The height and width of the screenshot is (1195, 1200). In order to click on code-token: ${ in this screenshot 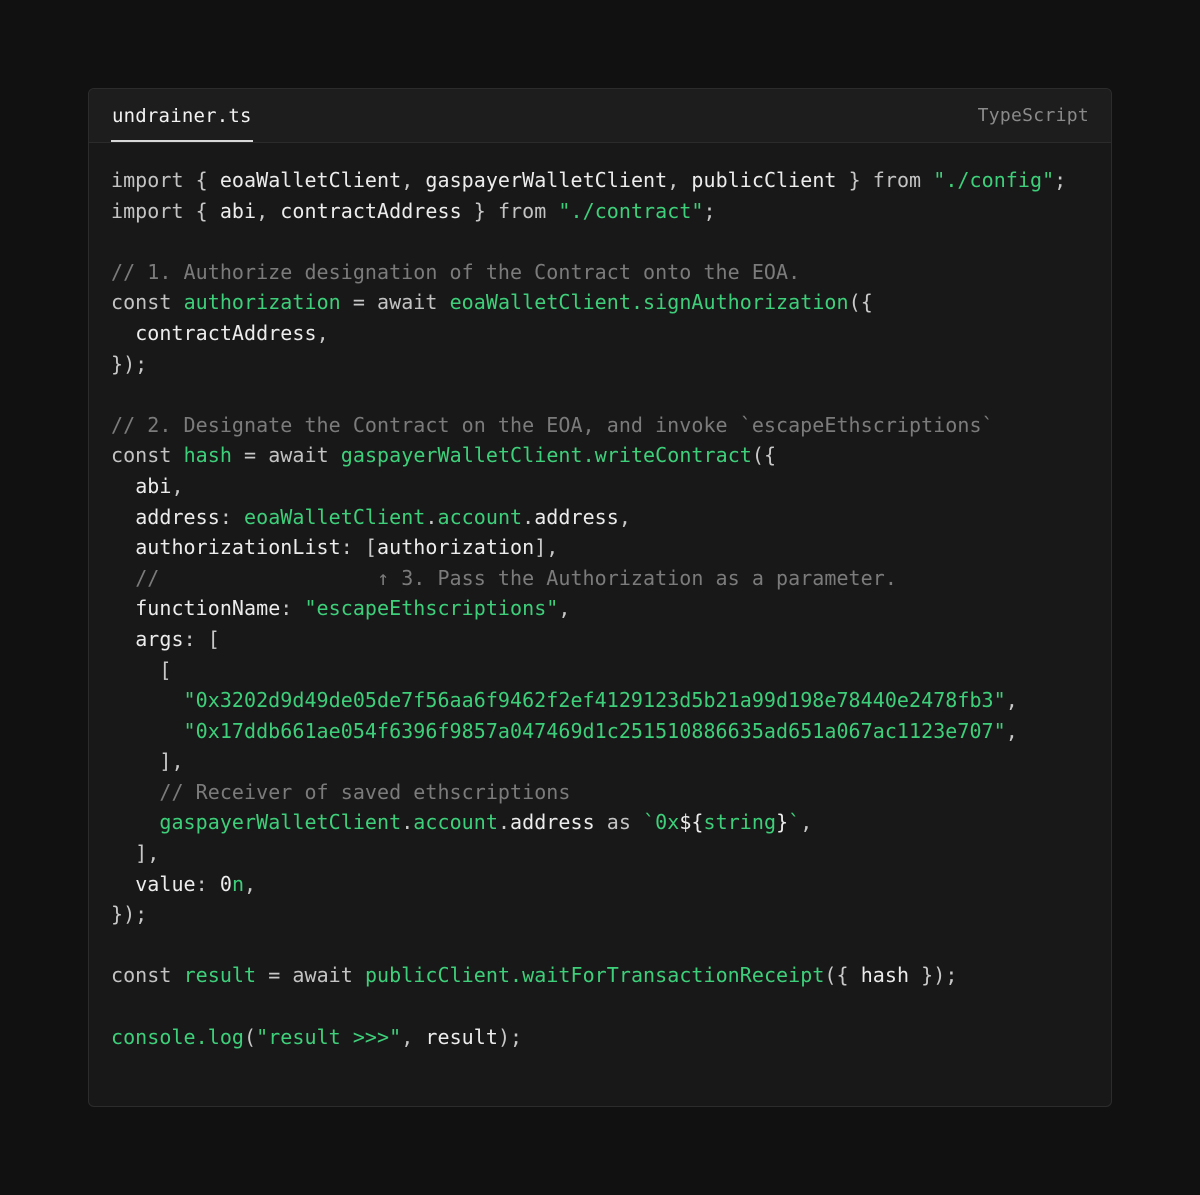, I will do `click(691, 822)`.